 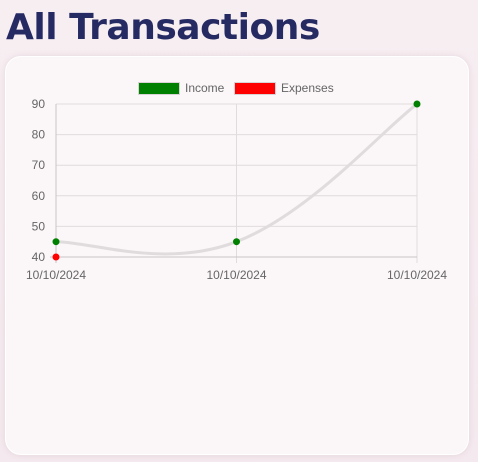 I want to click on y-tick-label: 70, so click(x=39, y=165).